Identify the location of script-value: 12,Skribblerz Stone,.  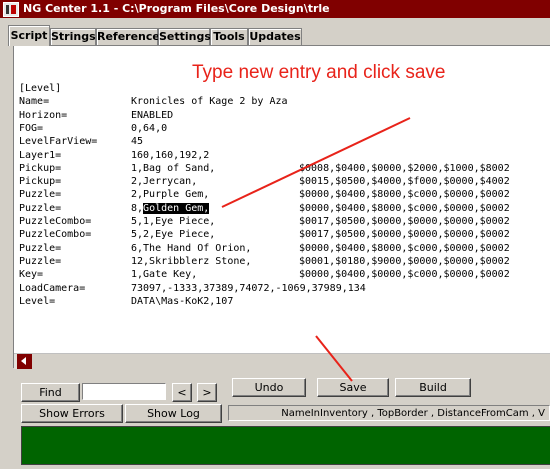
(191, 261).